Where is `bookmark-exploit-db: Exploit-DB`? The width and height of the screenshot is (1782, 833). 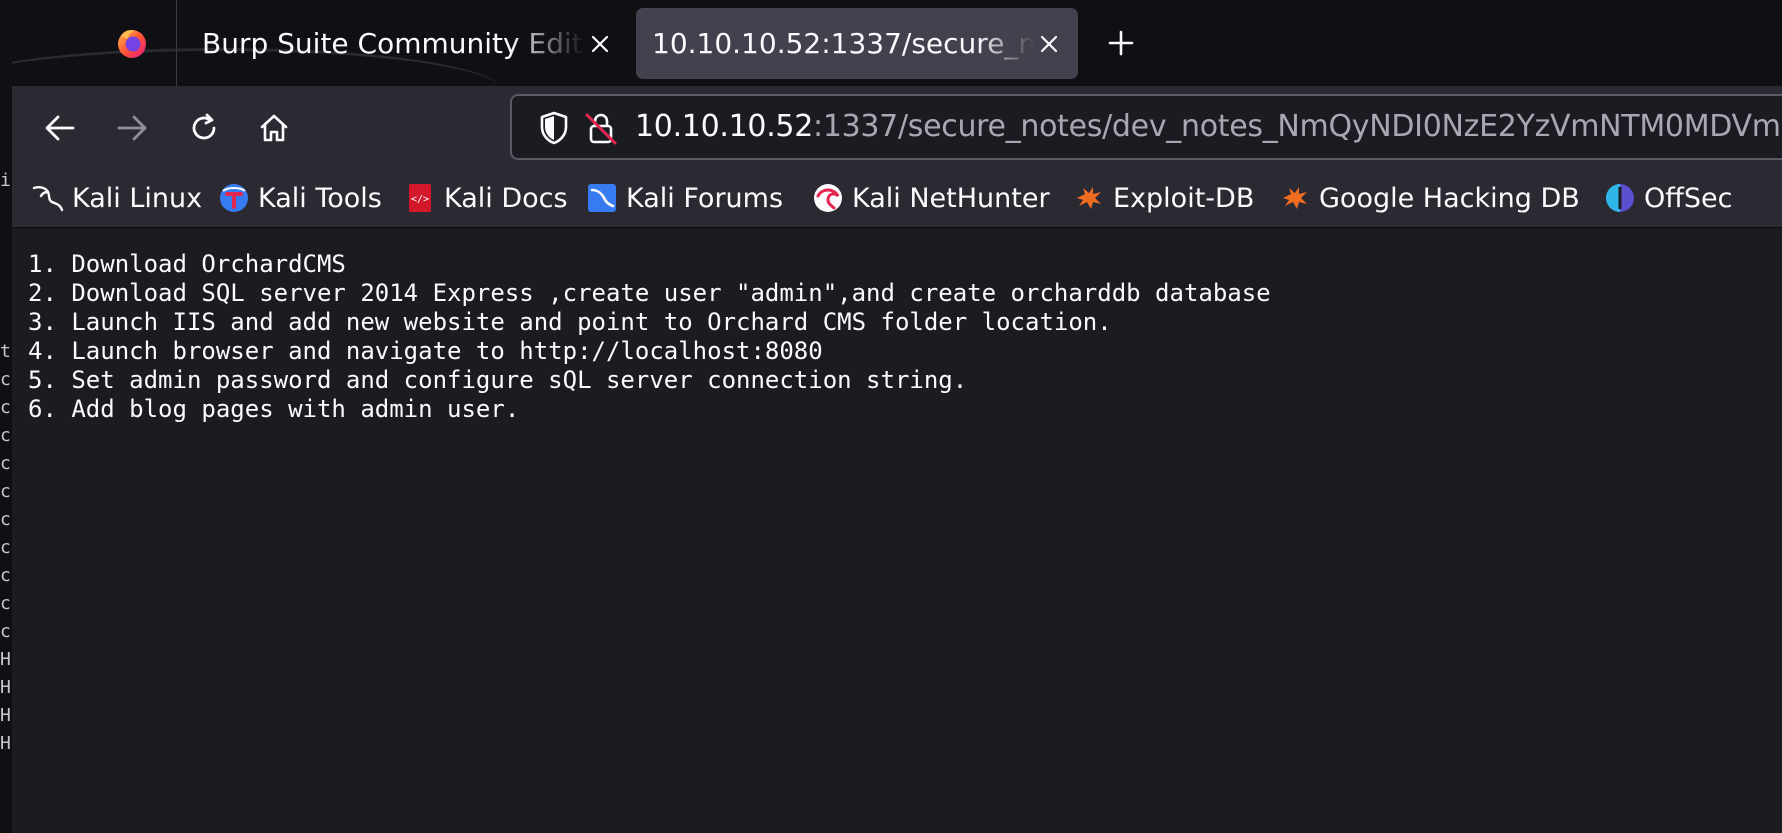 bookmark-exploit-db: Exploit-DB is located at coordinates (1163, 198).